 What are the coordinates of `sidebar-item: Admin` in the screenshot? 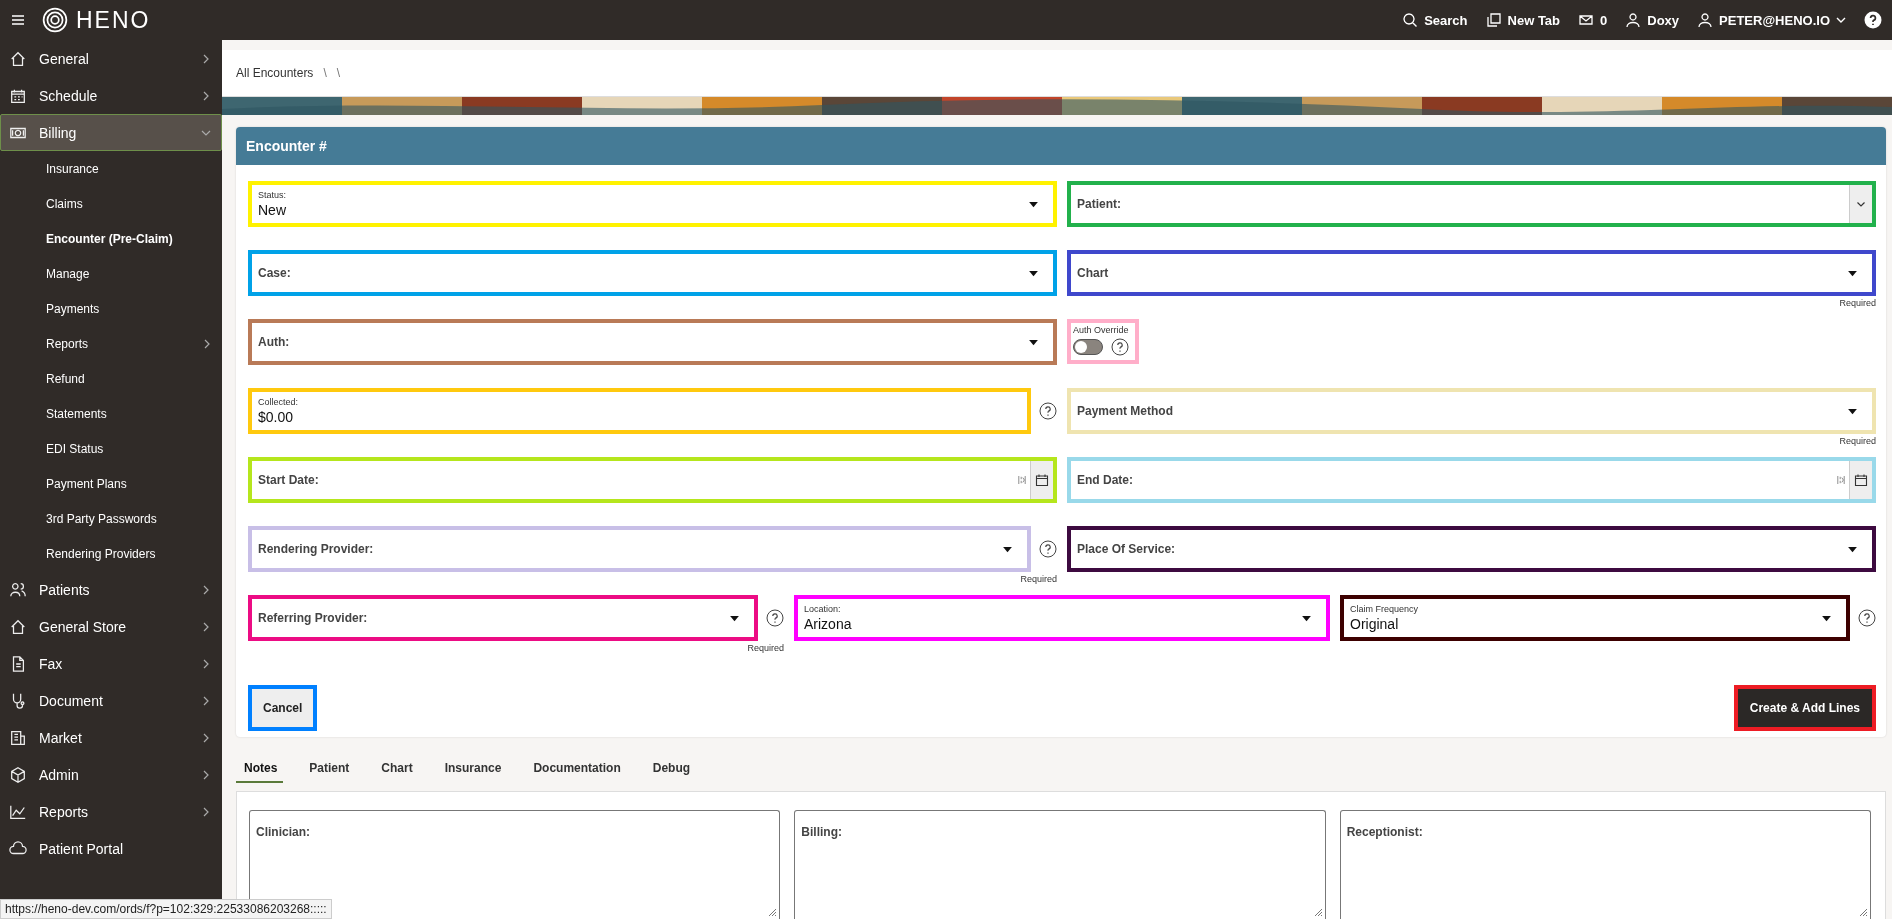 It's located at (111, 774).